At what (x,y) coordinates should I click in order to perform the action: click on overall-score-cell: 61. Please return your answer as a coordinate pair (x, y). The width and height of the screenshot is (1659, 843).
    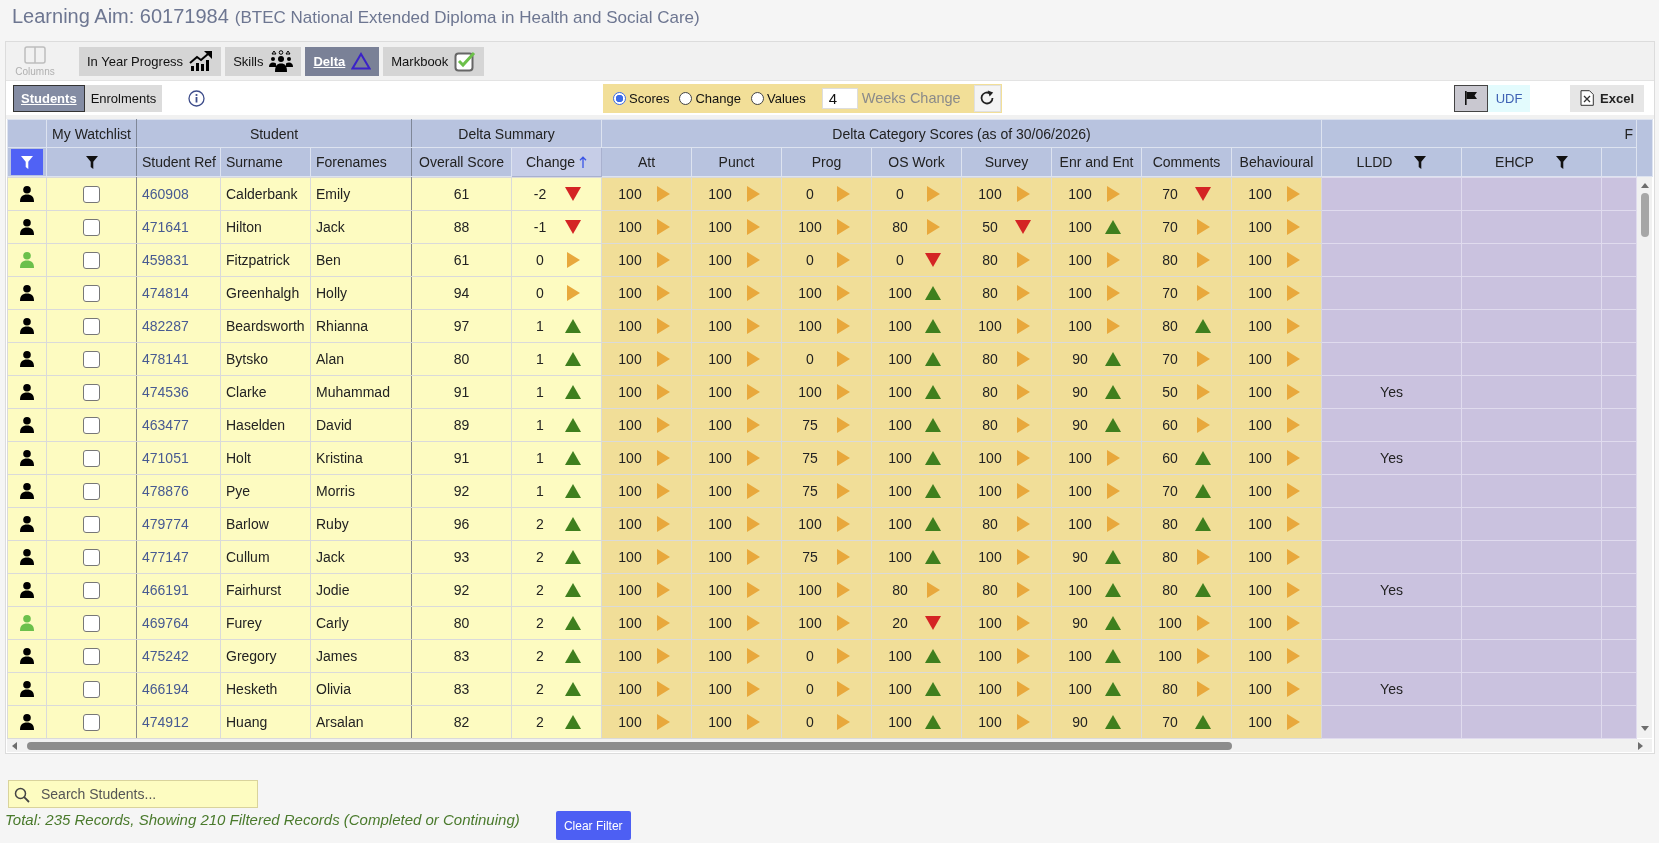
    Looking at the image, I should click on (461, 260).